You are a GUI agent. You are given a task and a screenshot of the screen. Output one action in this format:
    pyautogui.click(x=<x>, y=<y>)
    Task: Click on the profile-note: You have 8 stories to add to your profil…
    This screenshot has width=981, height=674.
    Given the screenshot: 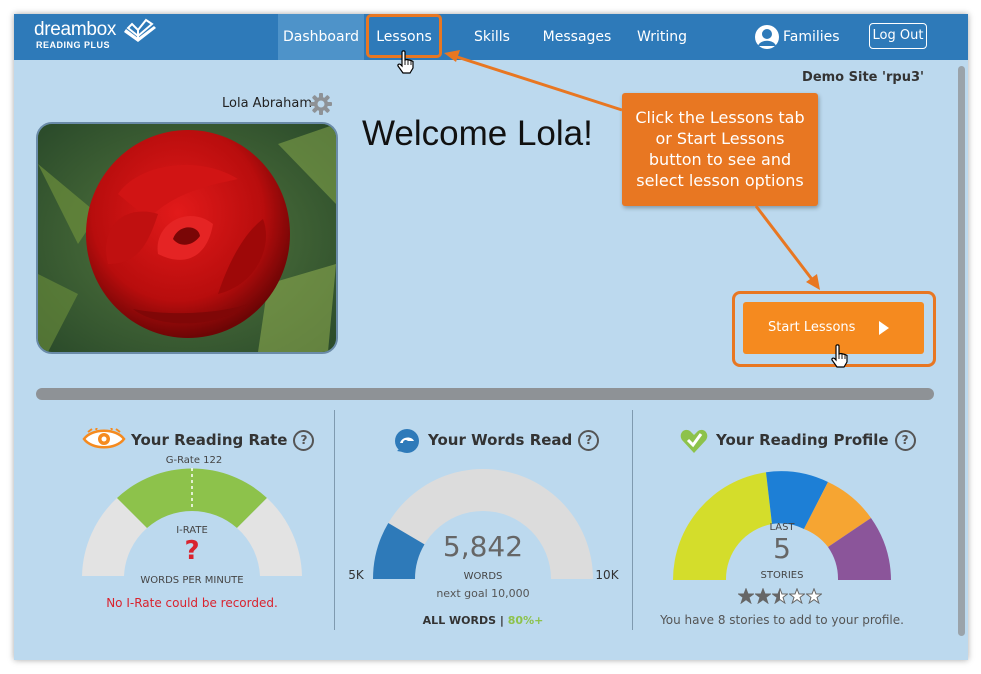 What is the action you would take?
    pyautogui.click(x=782, y=620)
    